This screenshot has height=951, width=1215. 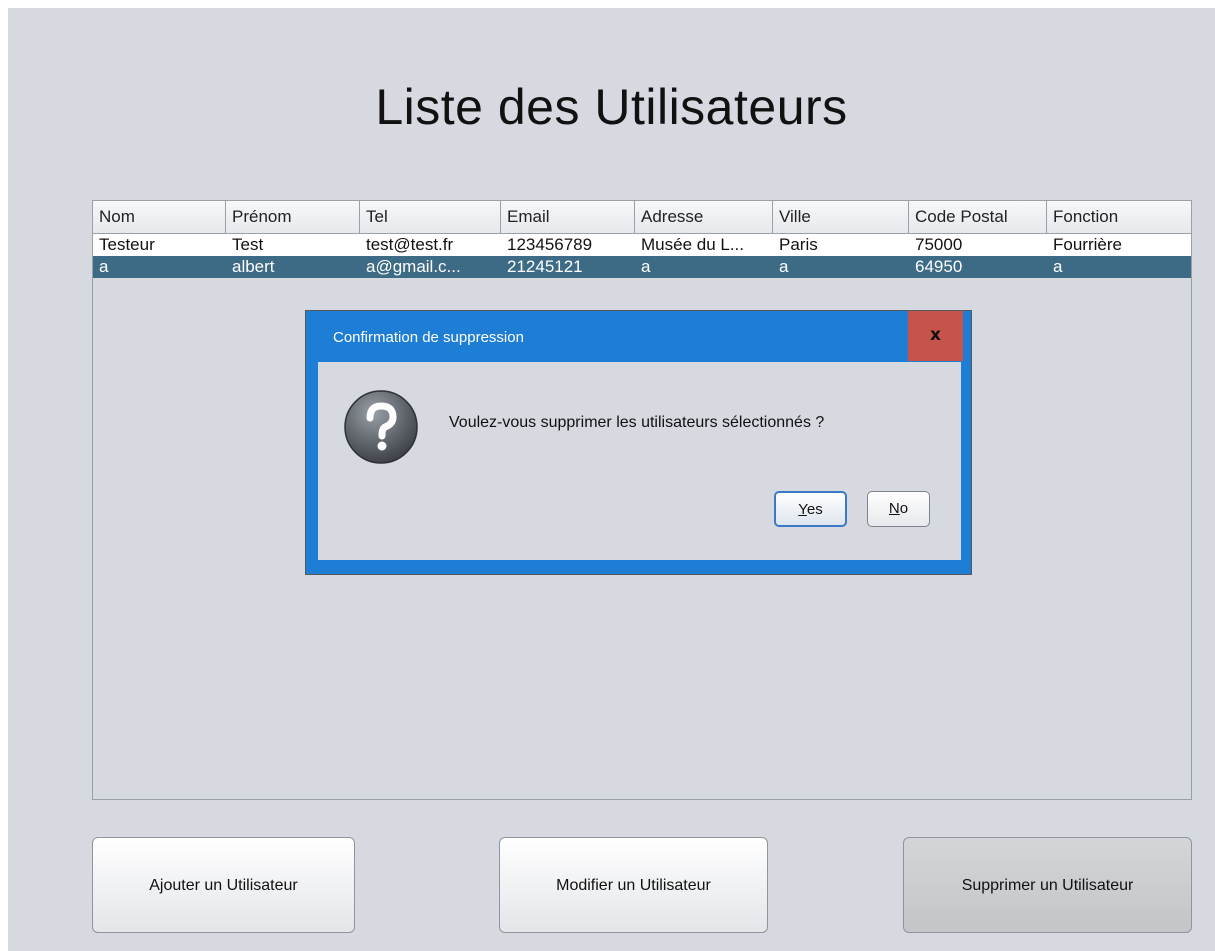 I want to click on no-button: No, so click(x=898, y=509).